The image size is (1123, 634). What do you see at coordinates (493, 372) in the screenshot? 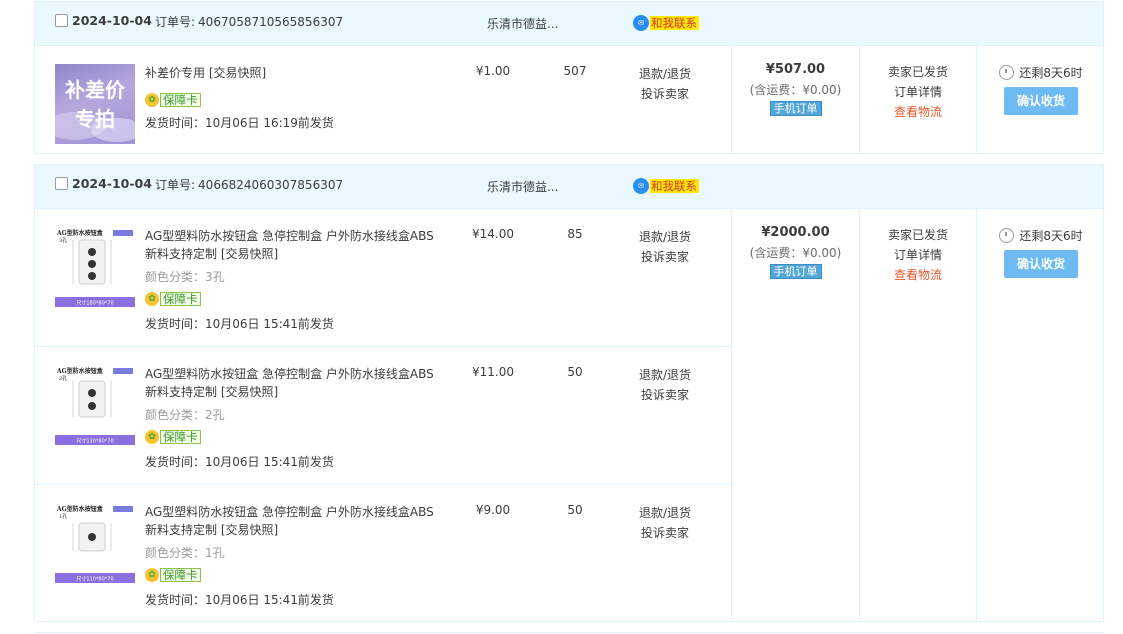
I see `unit-price: ¥11.00` at bounding box center [493, 372].